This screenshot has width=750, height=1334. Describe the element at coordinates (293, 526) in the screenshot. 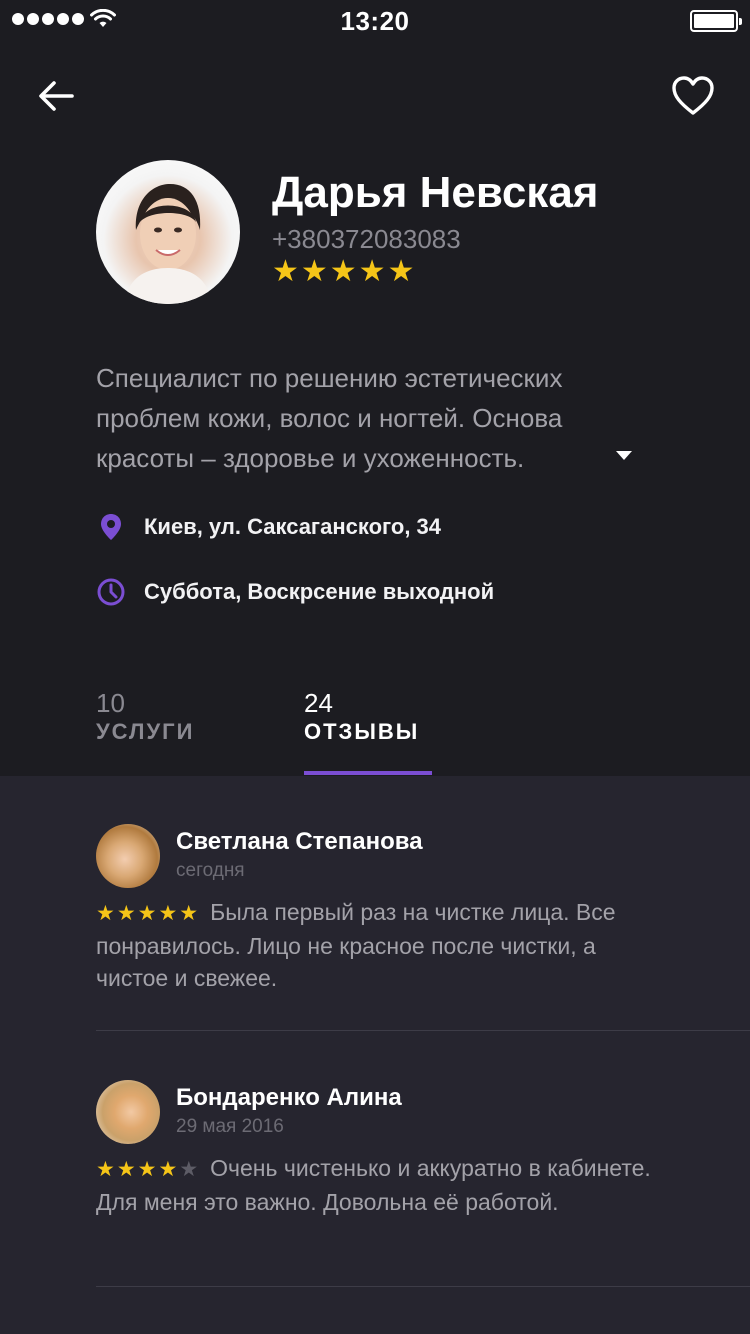

I see `address-text: Киев, ул. Саксаганского, 34` at that location.